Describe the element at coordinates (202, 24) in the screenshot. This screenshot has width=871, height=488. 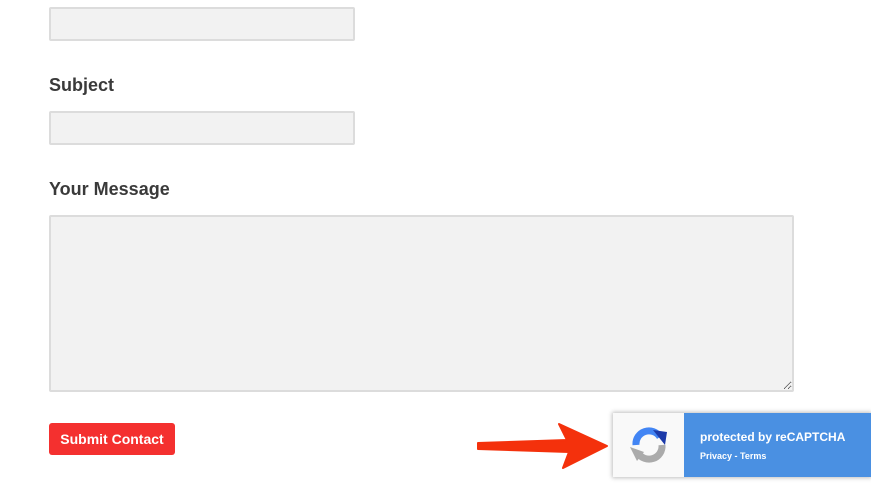
I see `top-input-field` at that location.